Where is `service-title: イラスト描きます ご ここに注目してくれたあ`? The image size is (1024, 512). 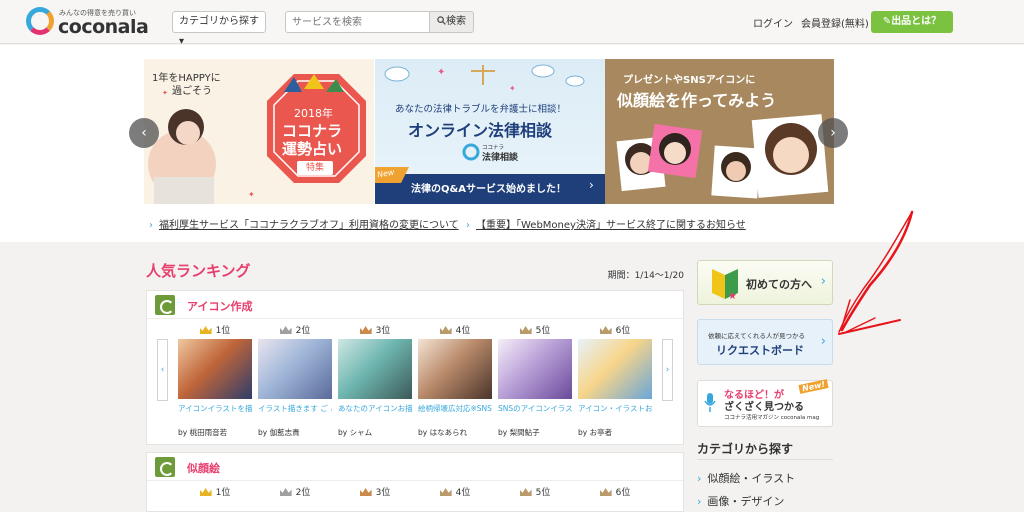 service-title: イラスト描きます ご ここに注目してくれたあ is located at coordinates (295, 414).